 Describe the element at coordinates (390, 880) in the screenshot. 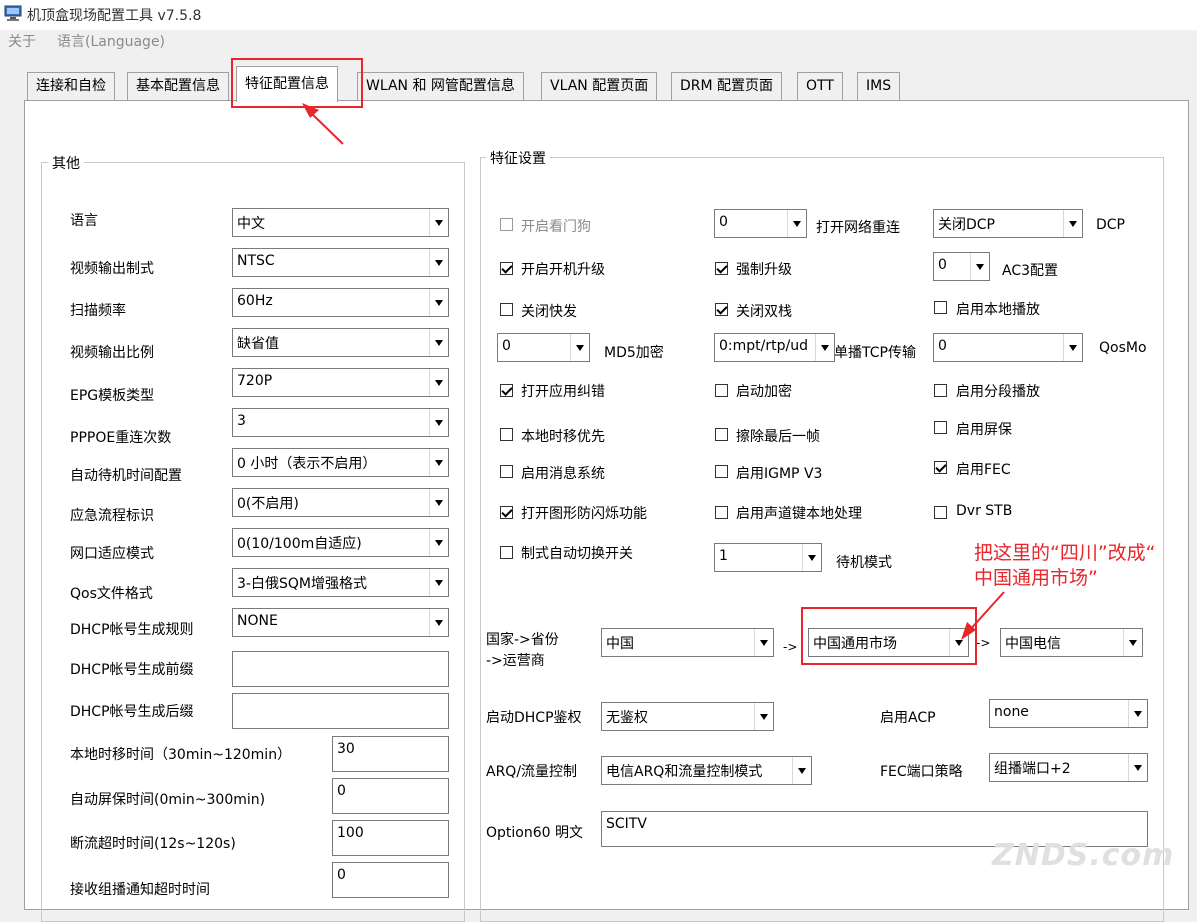

I see `multicast-timeout-input: 0` at that location.